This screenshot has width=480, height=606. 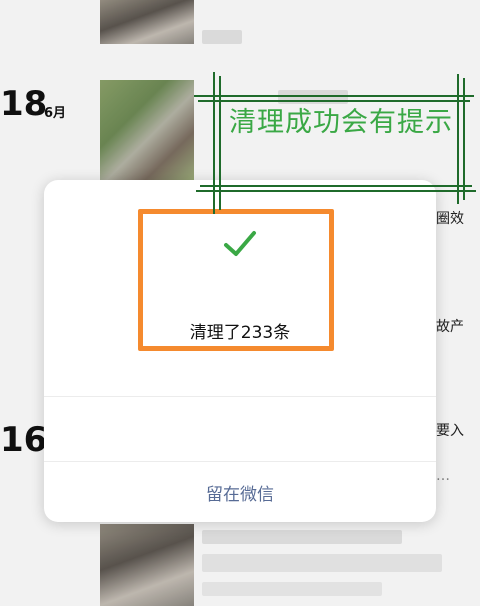 What do you see at coordinates (240, 396) in the screenshot?
I see `divider` at bounding box center [240, 396].